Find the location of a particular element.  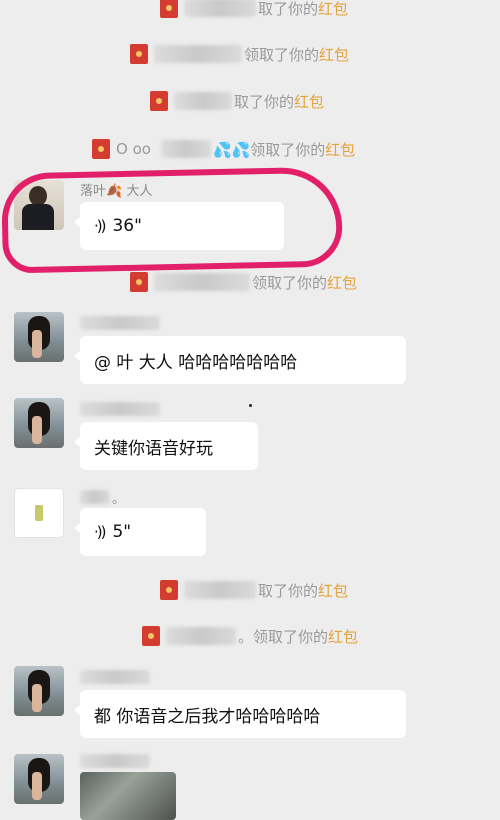

text-message-bubble: 关键你语音好玩 is located at coordinates (166, 446).